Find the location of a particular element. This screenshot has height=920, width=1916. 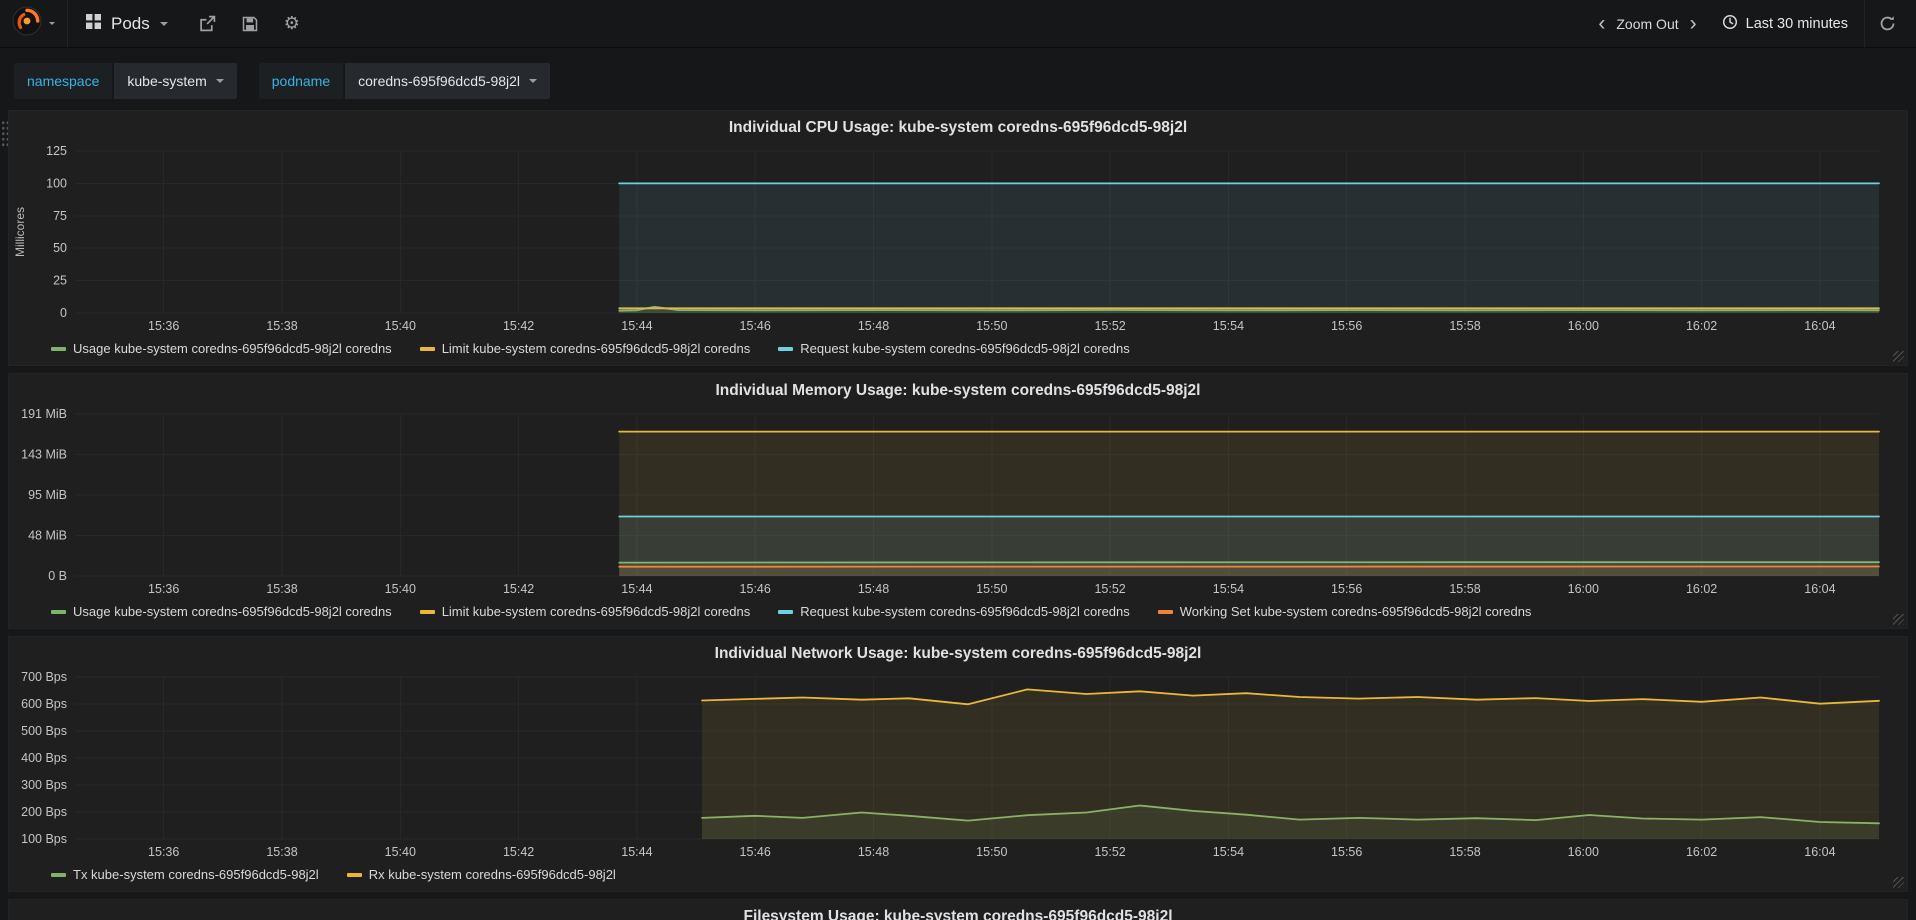

svg-text: 191 MiB is located at coordinates (44, 414).